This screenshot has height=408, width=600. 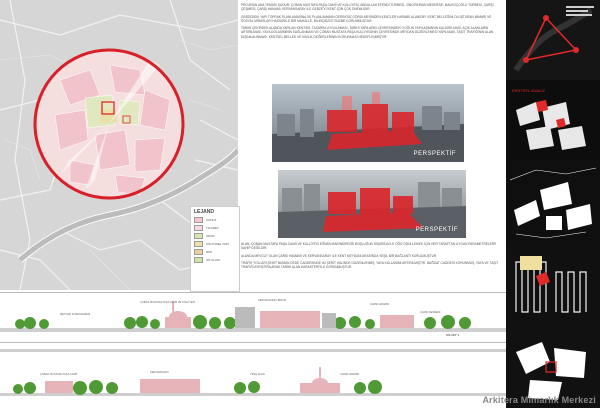 What do you see at coordinates (168, 302) in the screenshot?
I see `section-label: ÇOBAN MUSTAFA PAŞA CAMİİ VE KÜLLİYESİ` at bounding box center [168, 302].